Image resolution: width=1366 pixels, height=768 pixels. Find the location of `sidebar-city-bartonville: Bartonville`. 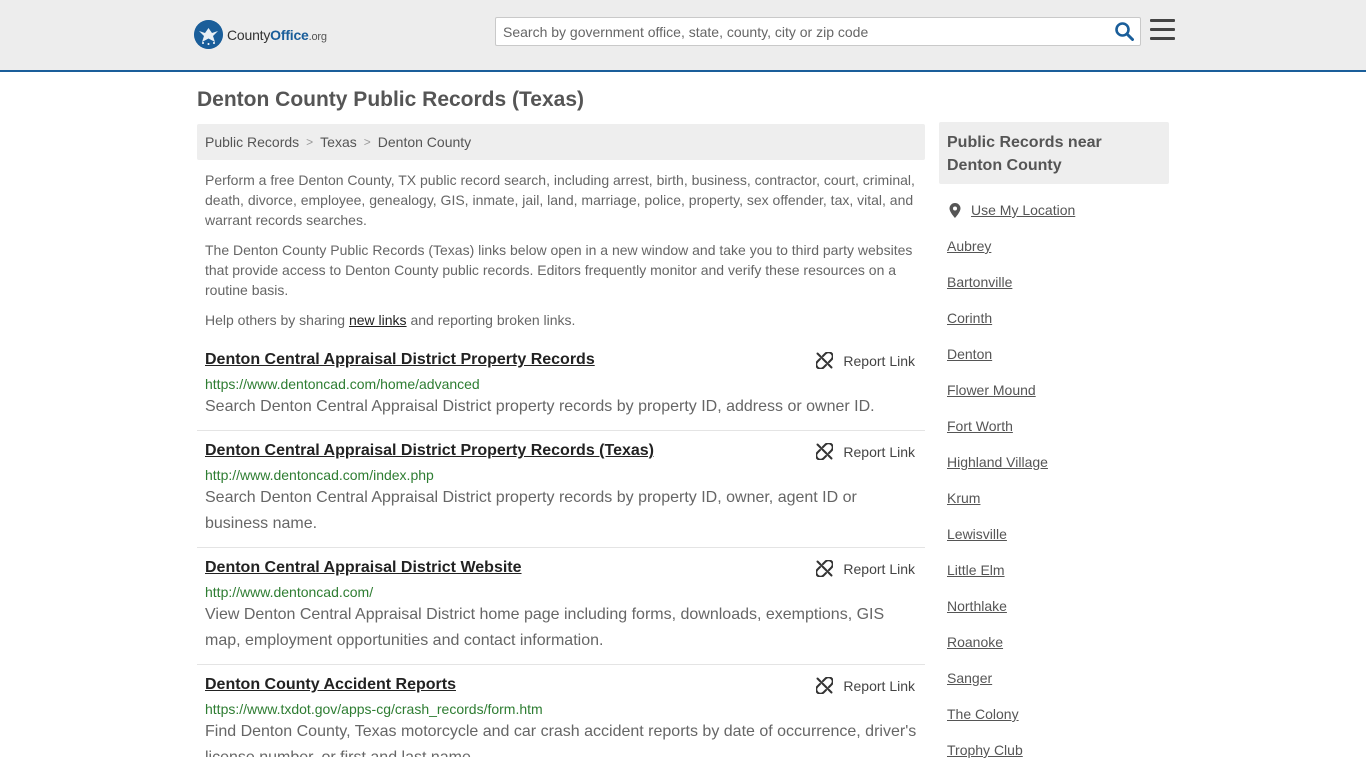

sidebar-city-bartonville: Bartonville is located at coordinates (979, 282).